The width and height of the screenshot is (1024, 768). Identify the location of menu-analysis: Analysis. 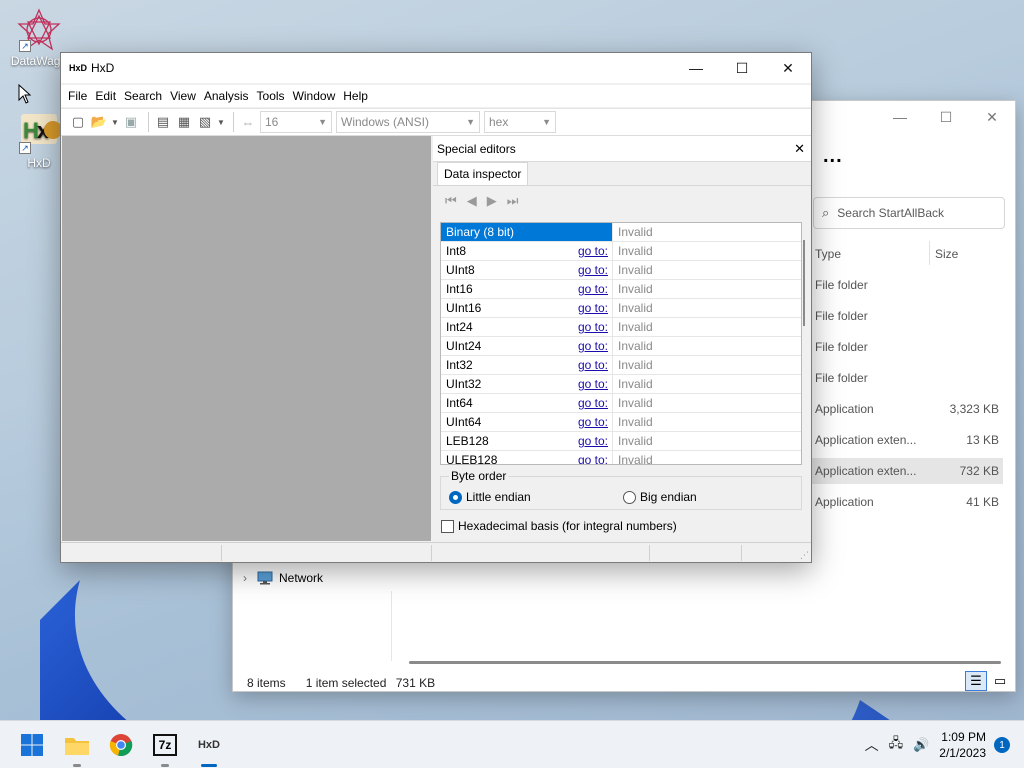
(226, 96).